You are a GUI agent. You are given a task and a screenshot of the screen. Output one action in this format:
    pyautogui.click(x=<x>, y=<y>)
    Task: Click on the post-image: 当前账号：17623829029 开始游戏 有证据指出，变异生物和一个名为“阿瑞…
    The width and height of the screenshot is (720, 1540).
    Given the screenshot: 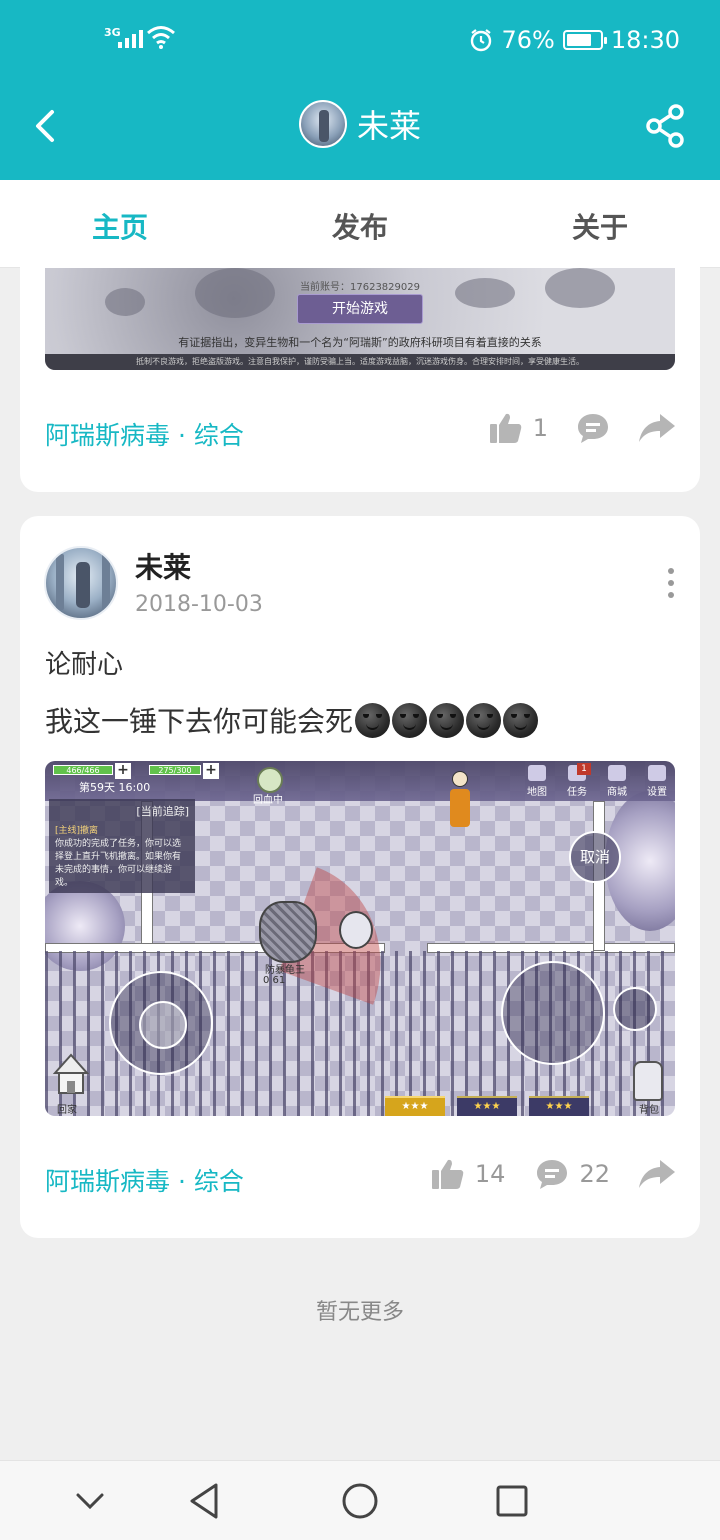 What is the action you would take?
    pyautogui.click(x=360, y=319)
    